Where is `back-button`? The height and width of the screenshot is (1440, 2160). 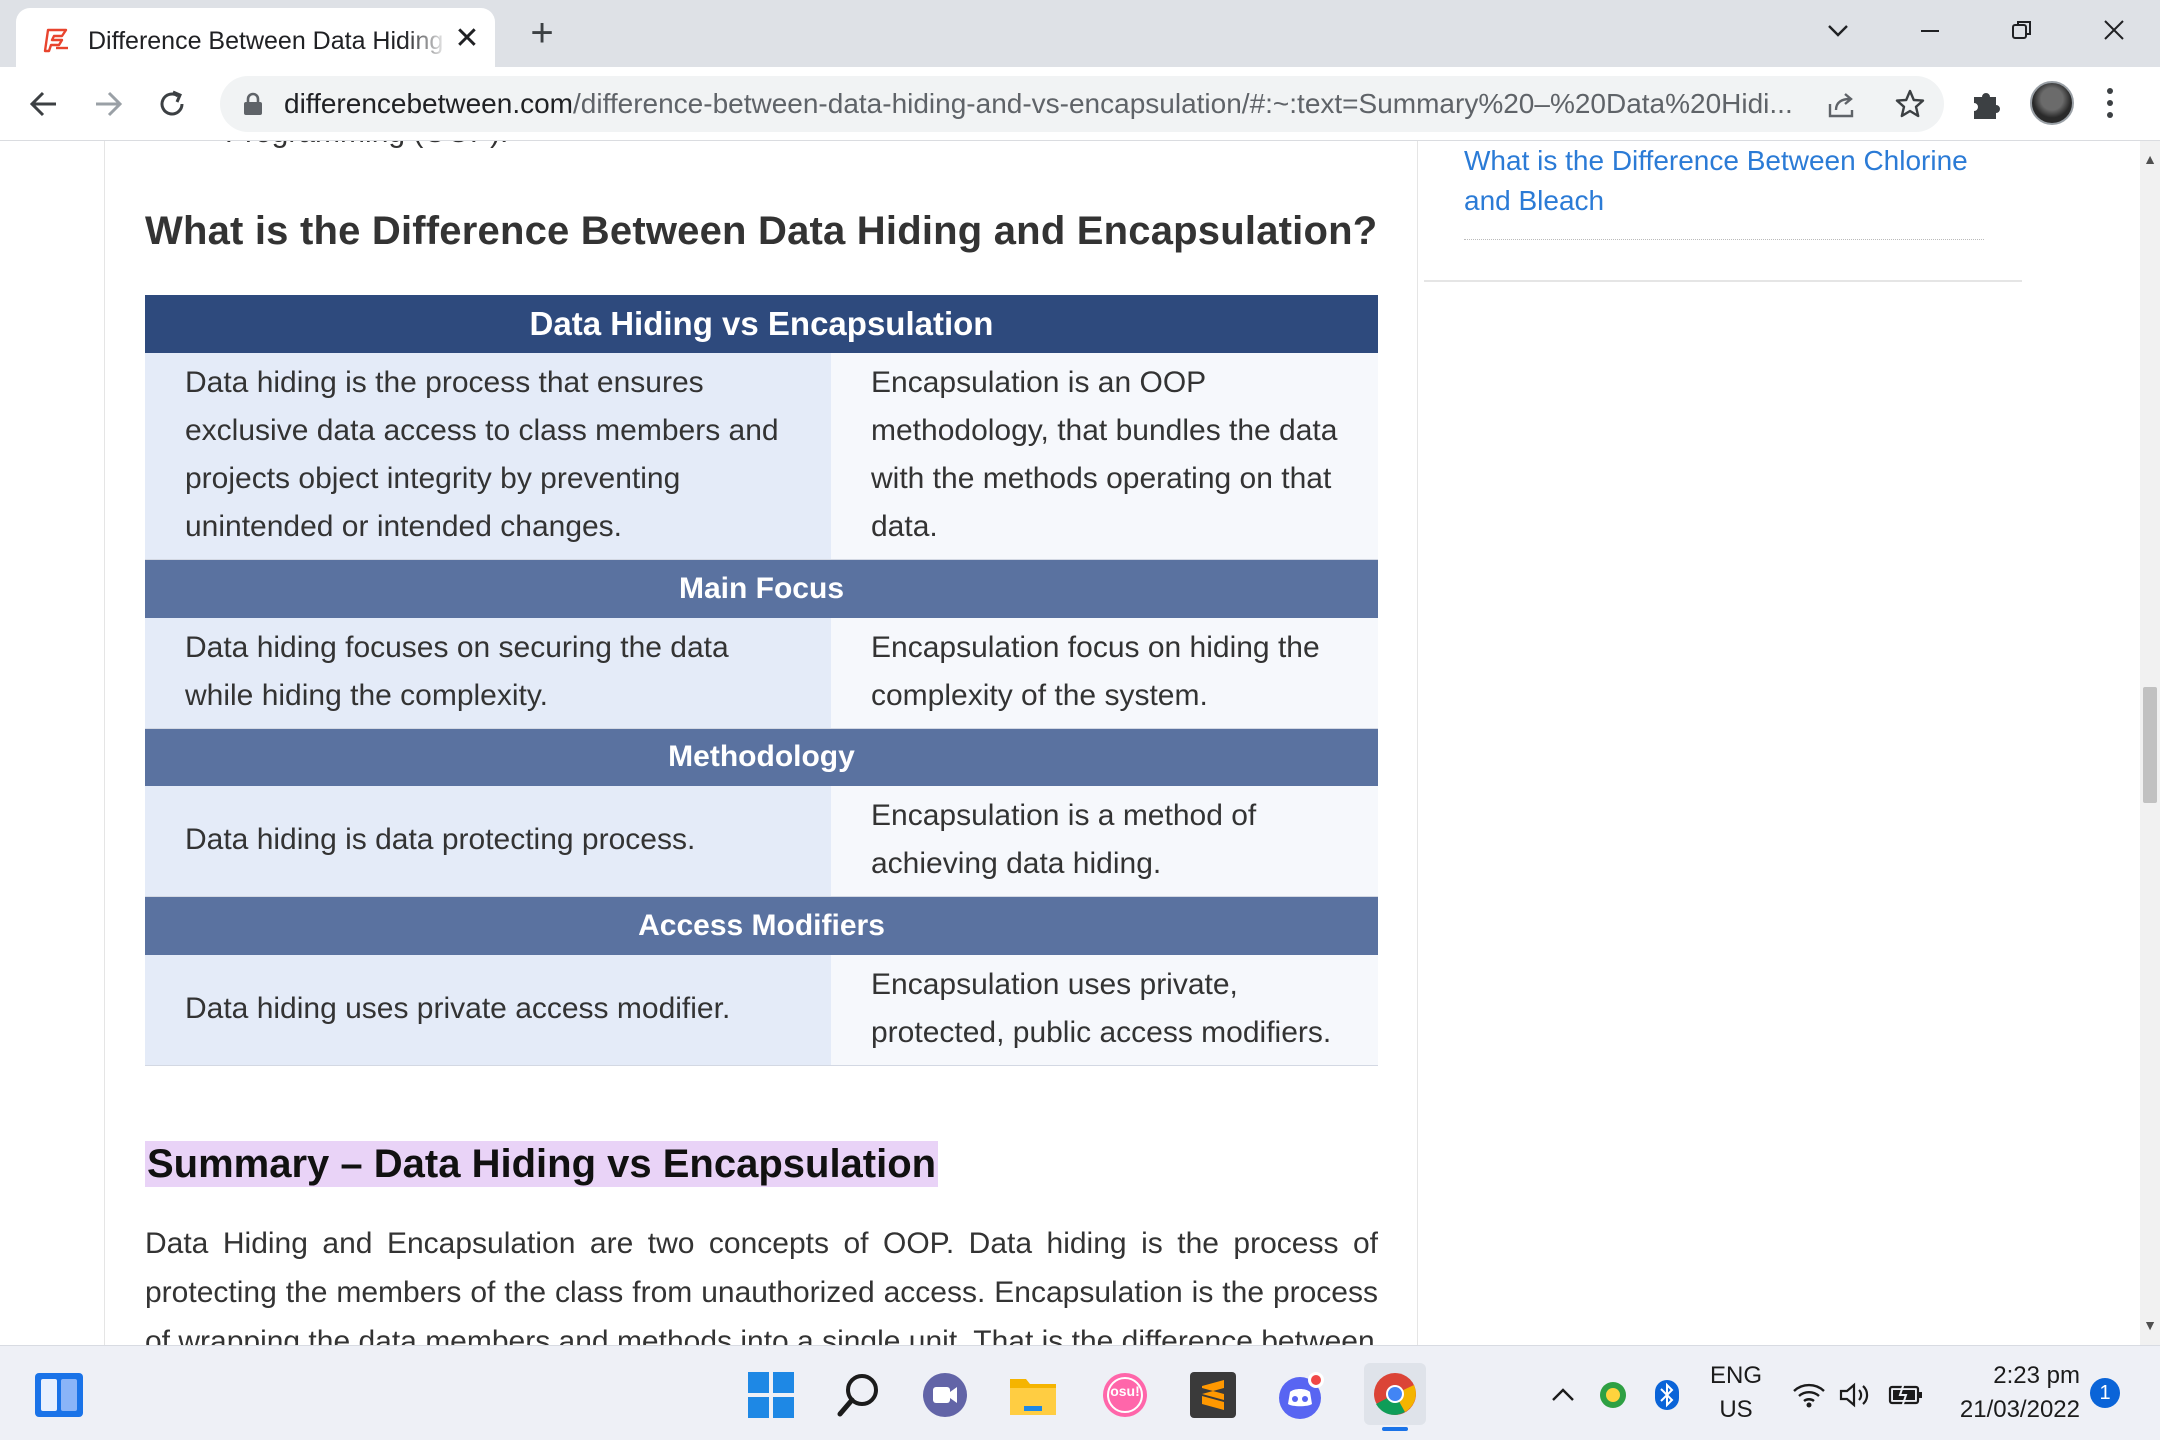 back-button is located at coordinates (44, 104).